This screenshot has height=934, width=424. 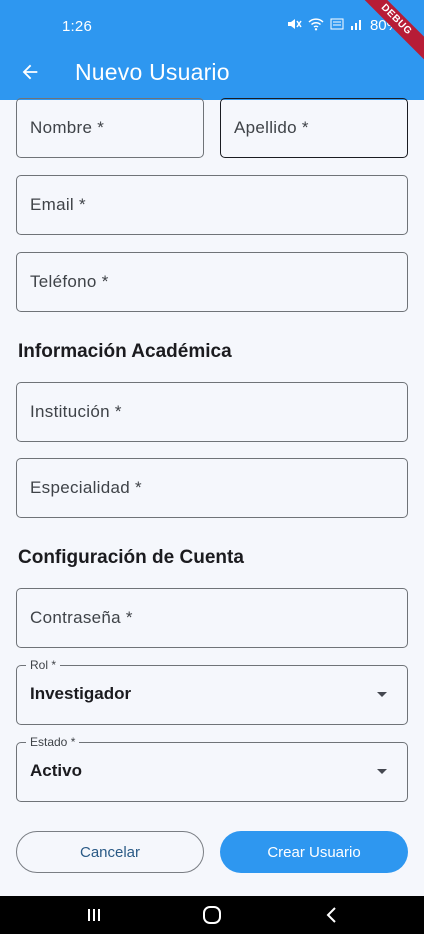 I want to click on estado-dropdown: Estado * Activo, so click(x=212, y=768).